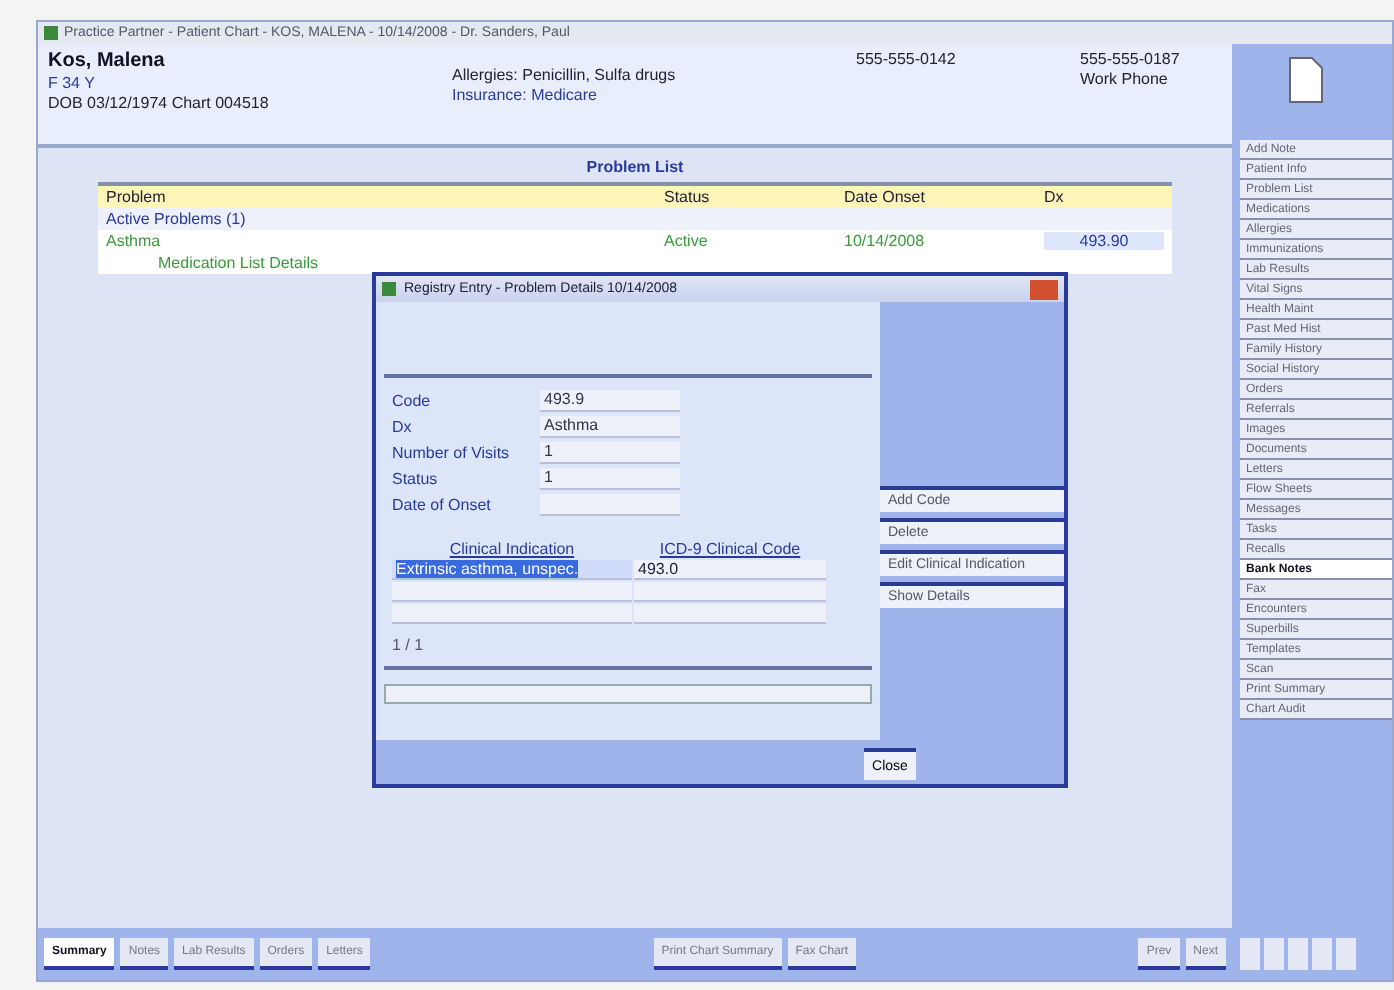  What do you see at coordinates (1104, 241) in the screenshot?
I see `table-cell: 493.90` at bounding box center [1104, 241].